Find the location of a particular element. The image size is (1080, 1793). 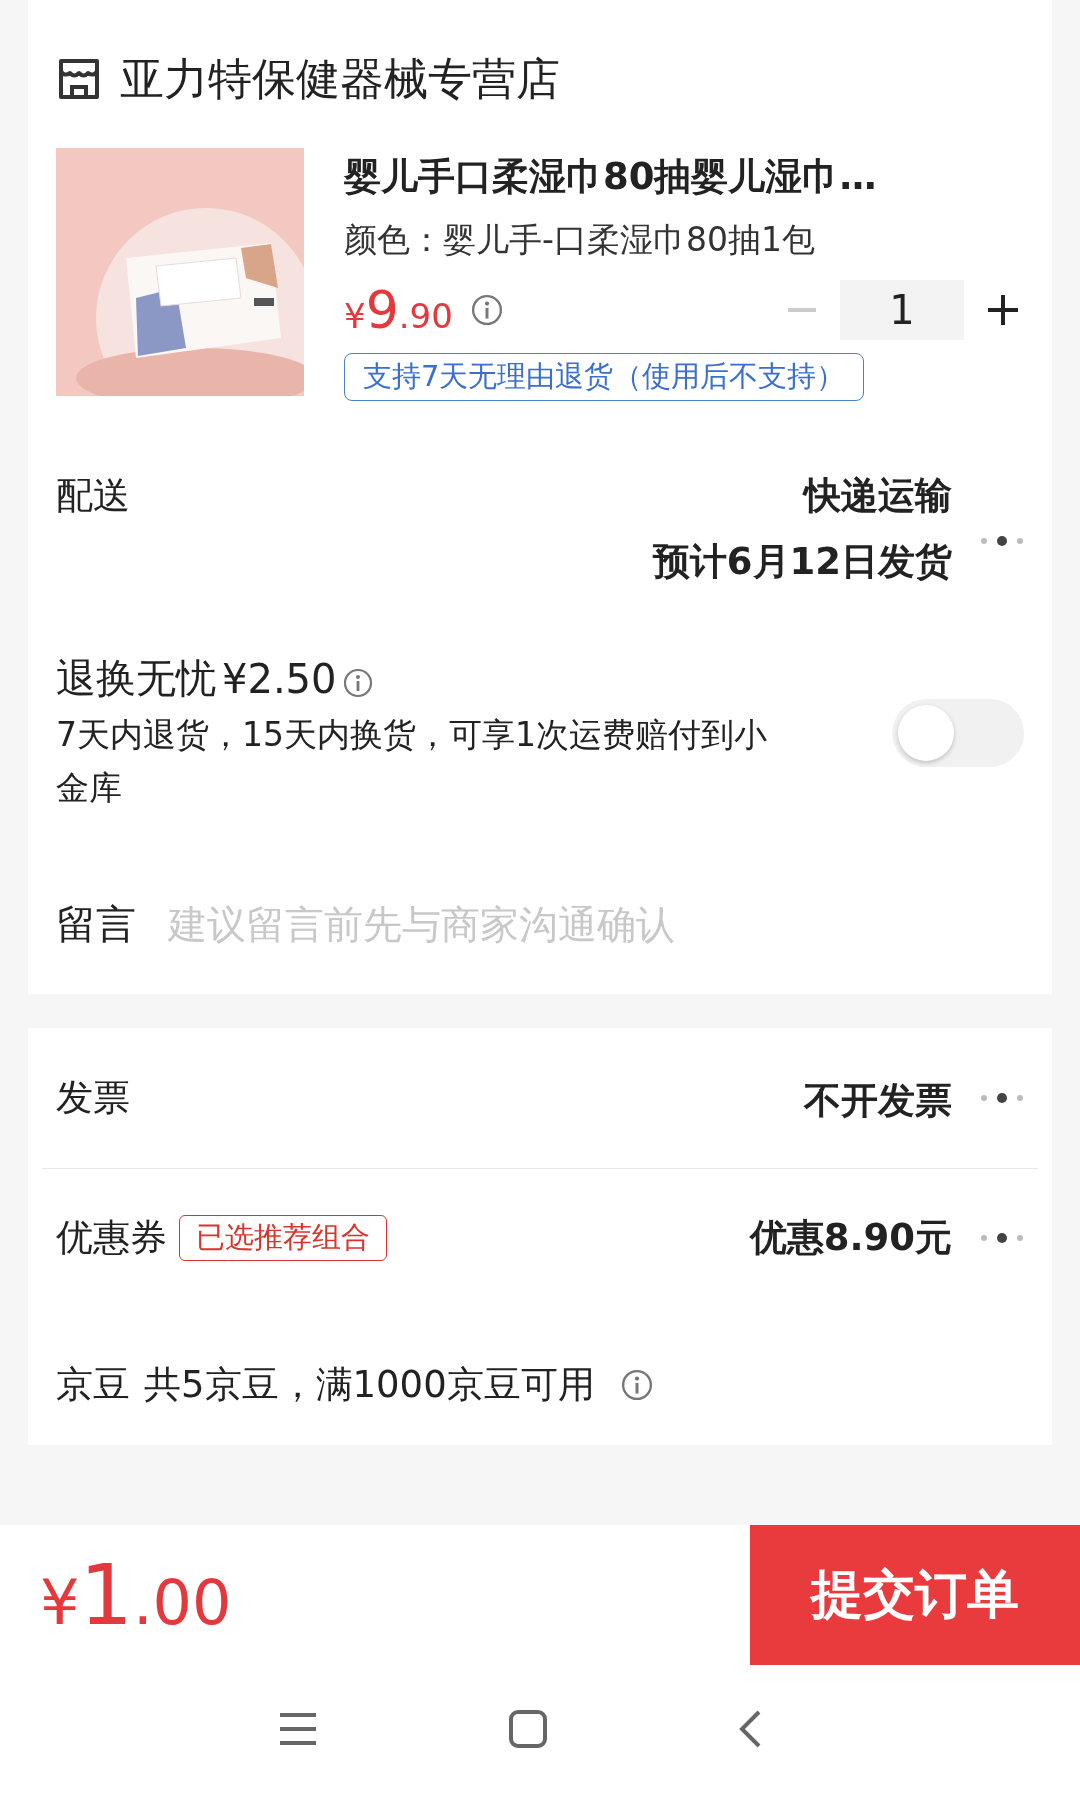

quantity-field: 1 is located at coordinates (902, 310).